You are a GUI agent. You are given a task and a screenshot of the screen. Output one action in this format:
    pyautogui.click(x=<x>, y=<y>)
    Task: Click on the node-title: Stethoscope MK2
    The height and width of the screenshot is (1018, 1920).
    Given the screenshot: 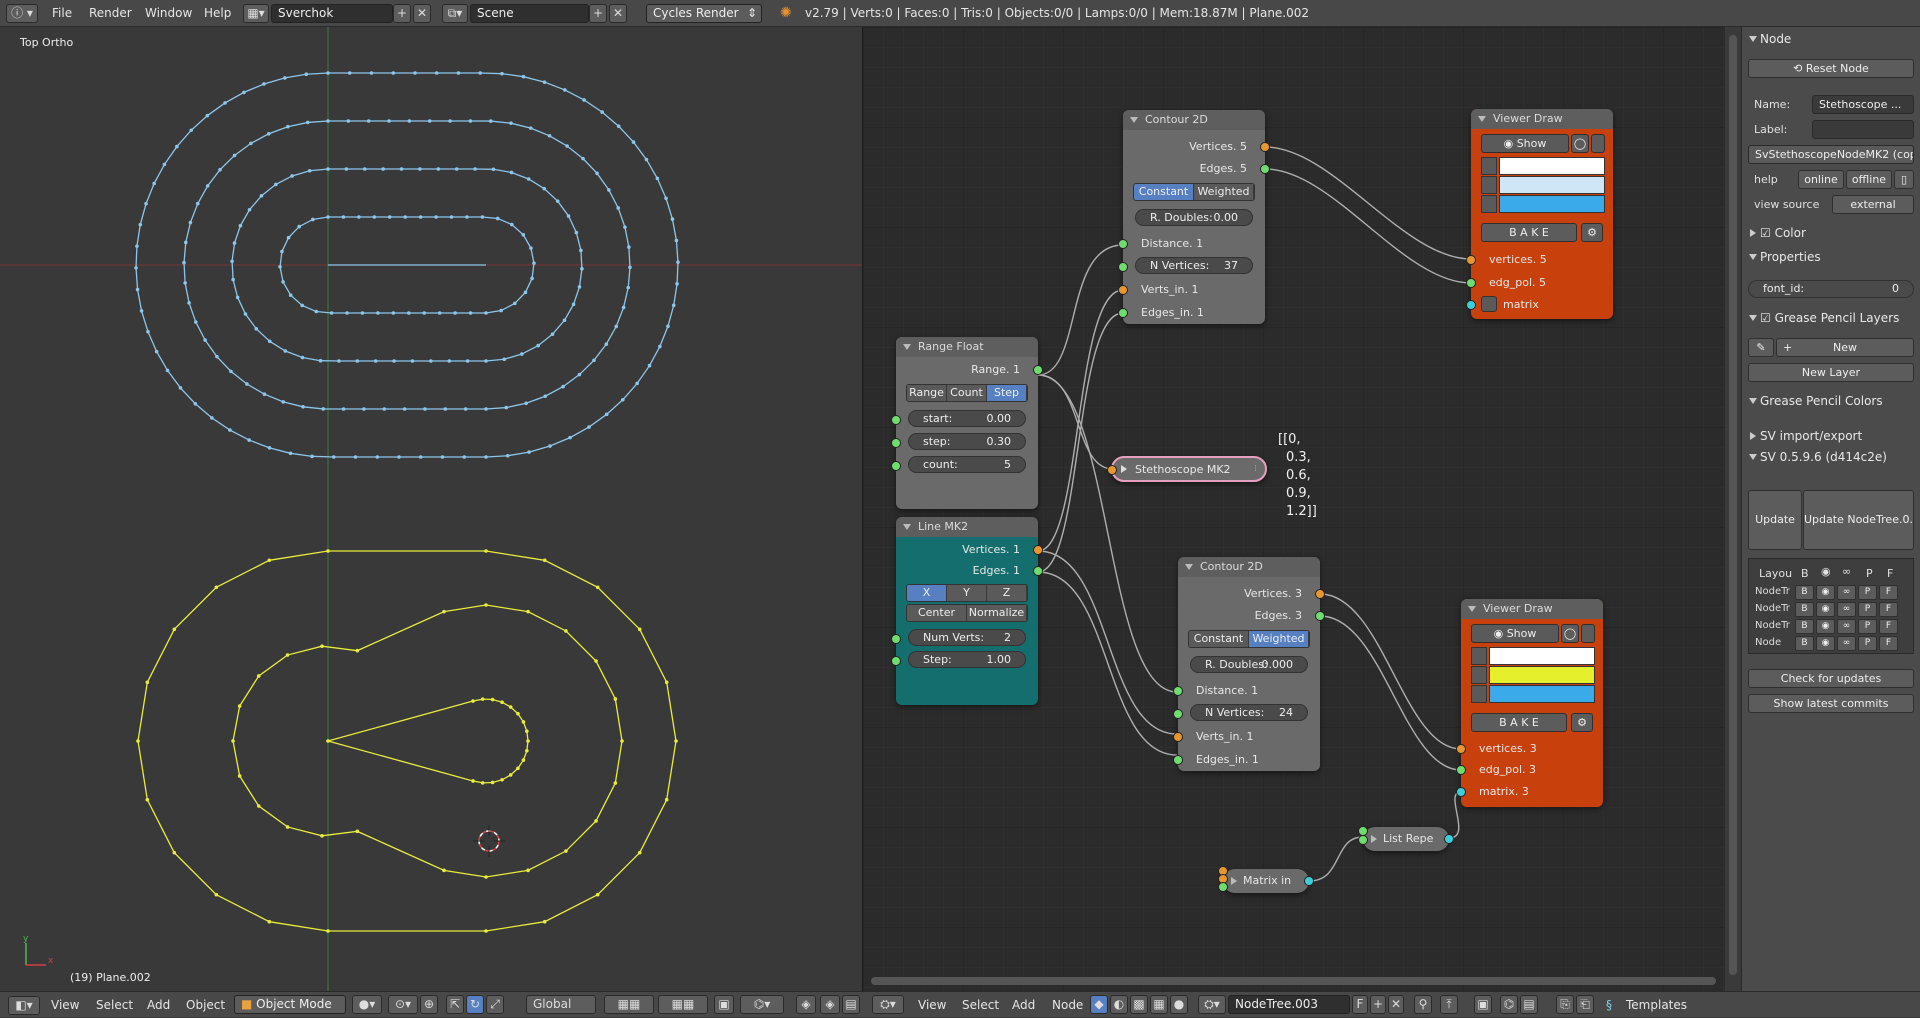 What is the action you would take?
    pyautogui.click(x=1183, y=470)
    